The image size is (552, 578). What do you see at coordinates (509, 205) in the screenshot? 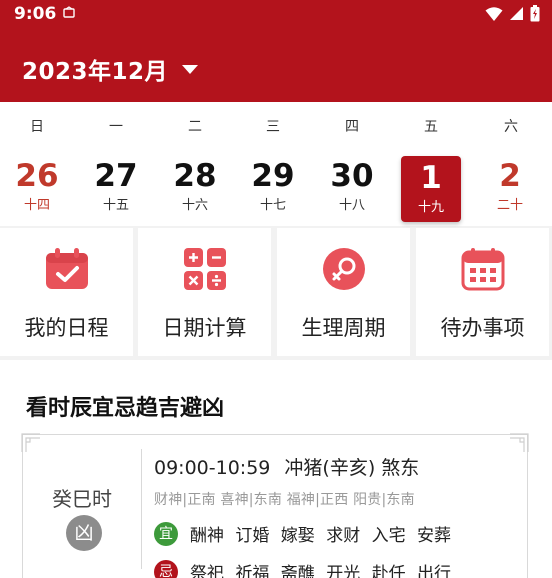
I see `lunar-date: 二十` at bounding box center [509, 205].